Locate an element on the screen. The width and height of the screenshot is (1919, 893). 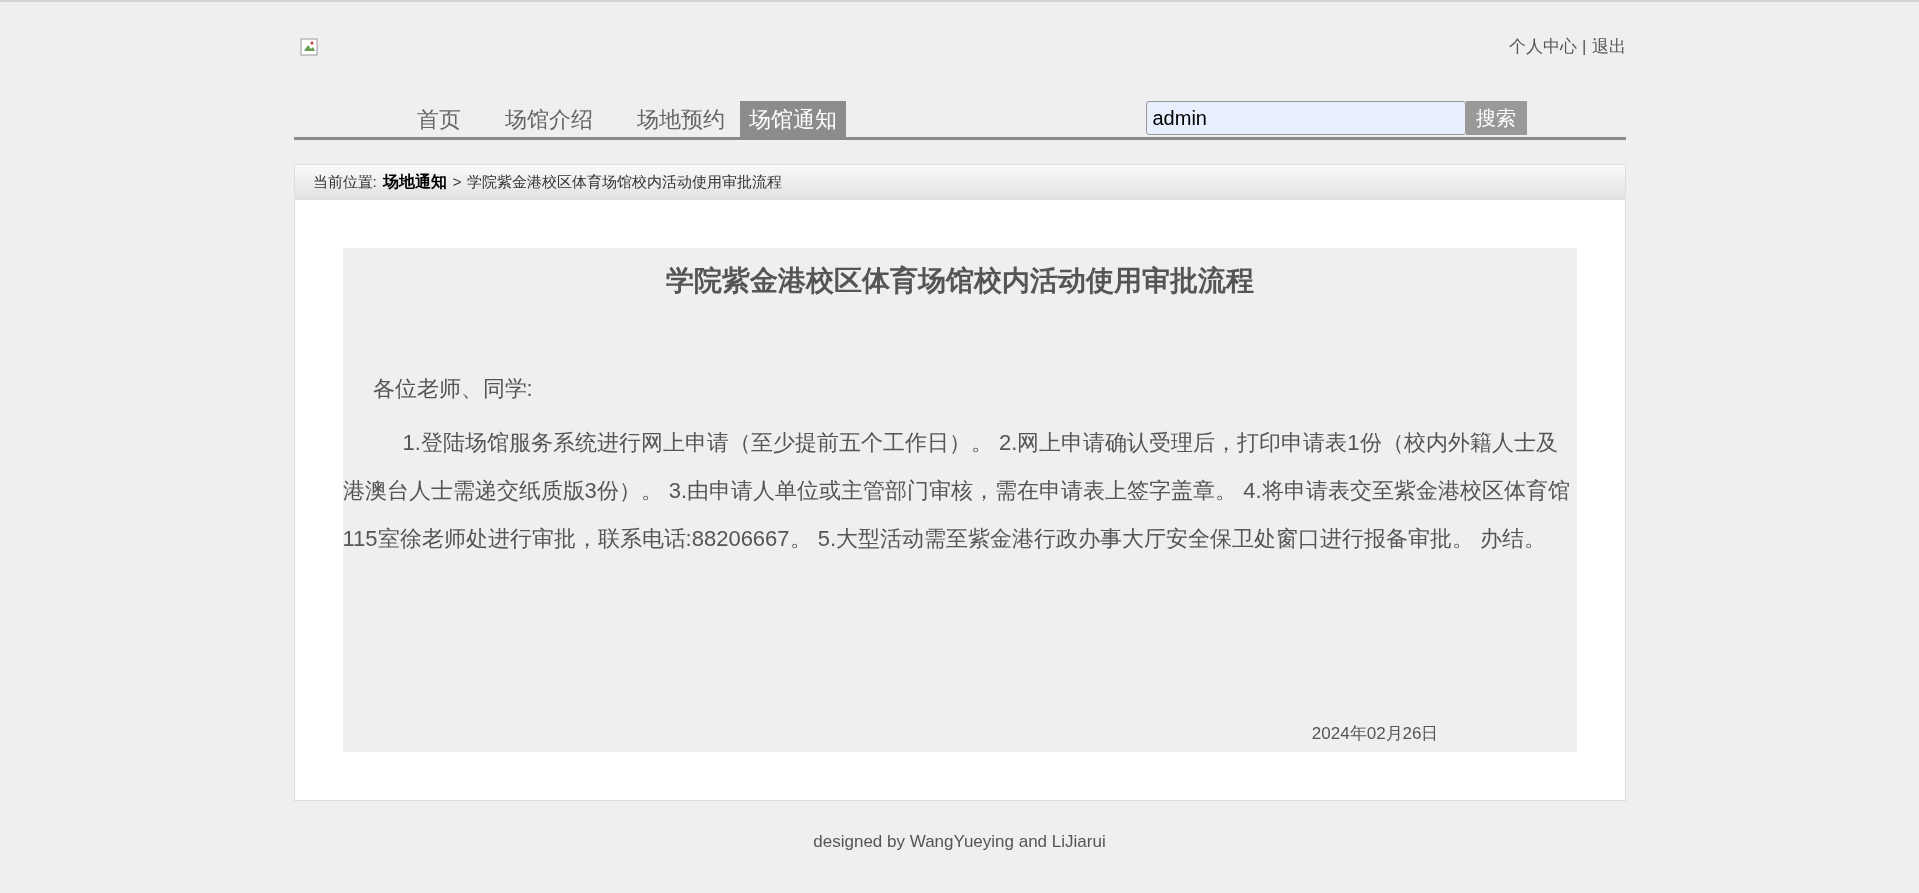
article-date: 2024年02月26日 is located at coordinates (1375, 733).